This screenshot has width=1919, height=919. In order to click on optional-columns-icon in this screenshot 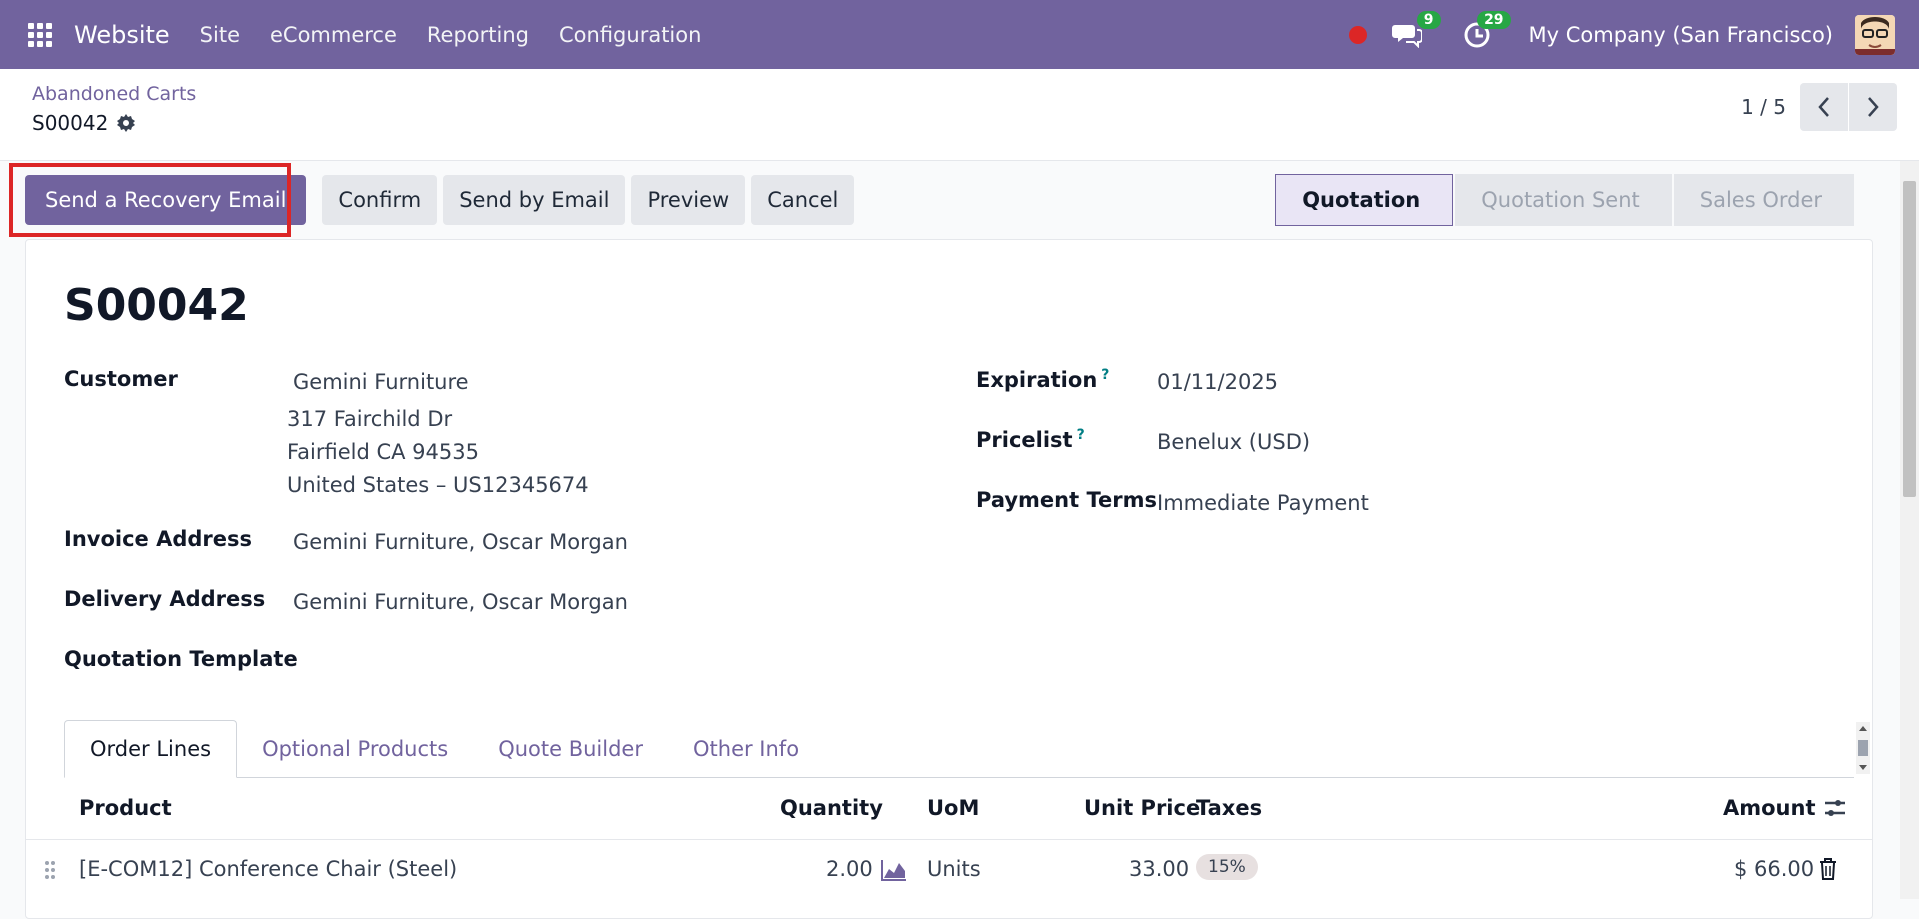, I will do `click(1835, 808)`.